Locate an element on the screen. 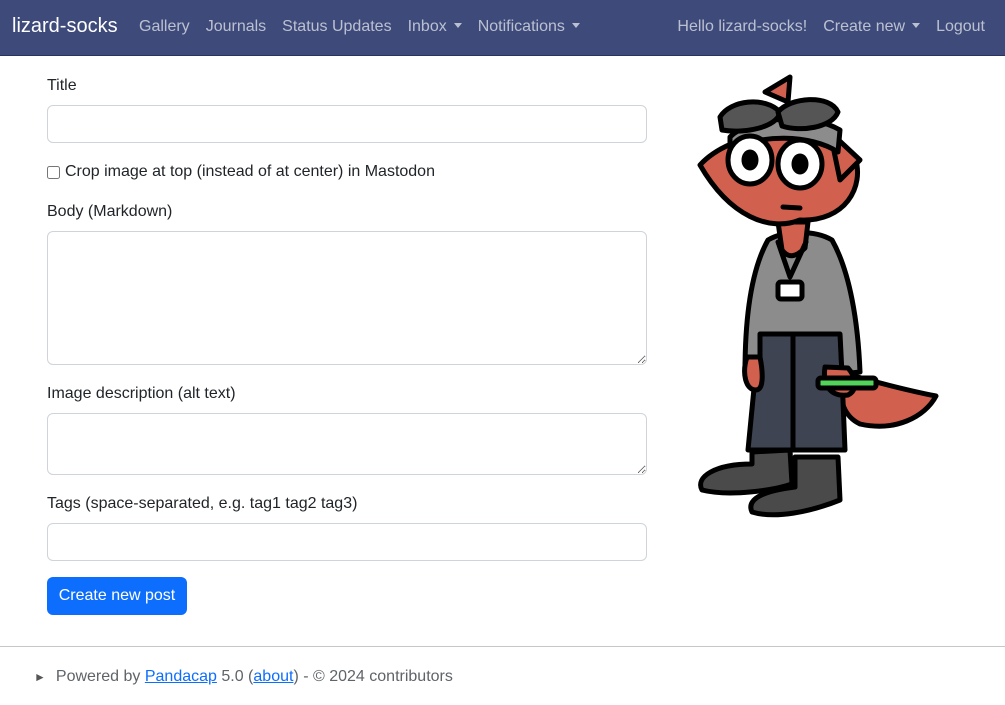  nav-inbox-dropdown: Inbox is located at coordinates (435, 27).